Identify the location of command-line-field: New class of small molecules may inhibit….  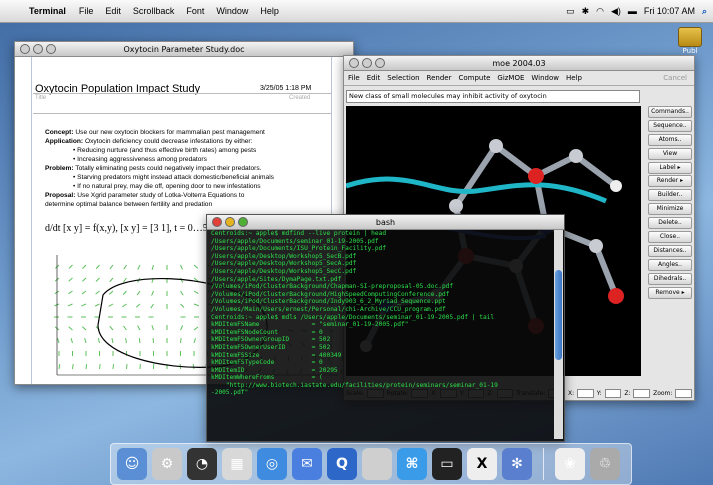
(493, 96).